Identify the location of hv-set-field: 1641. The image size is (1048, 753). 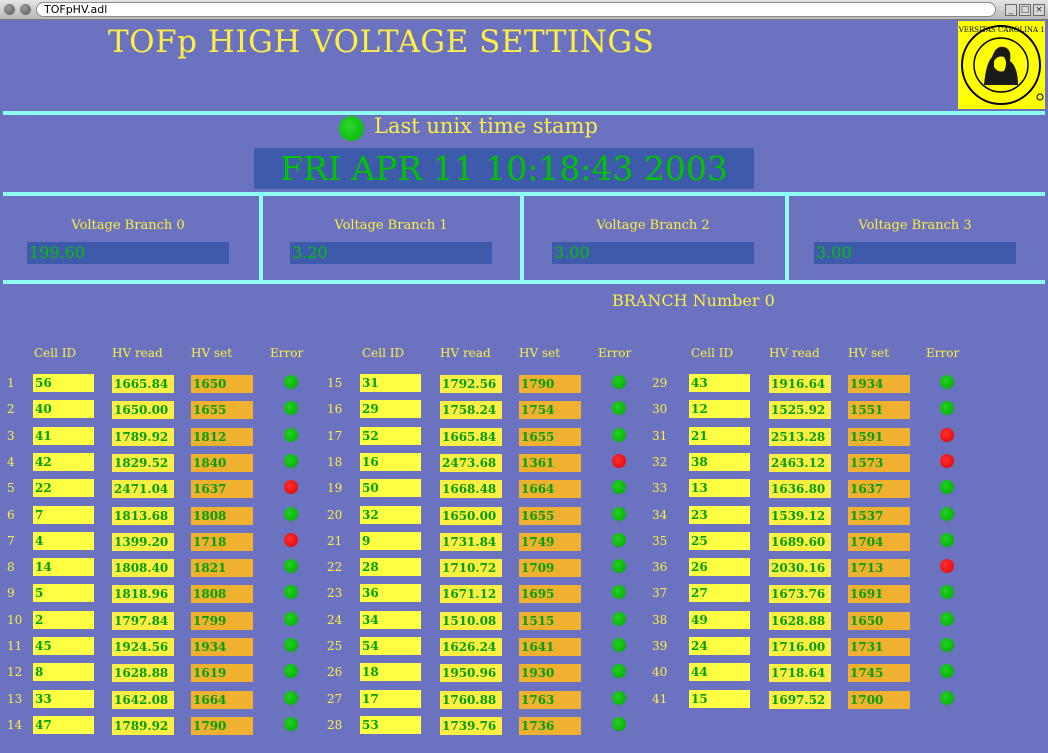
(550, 647).